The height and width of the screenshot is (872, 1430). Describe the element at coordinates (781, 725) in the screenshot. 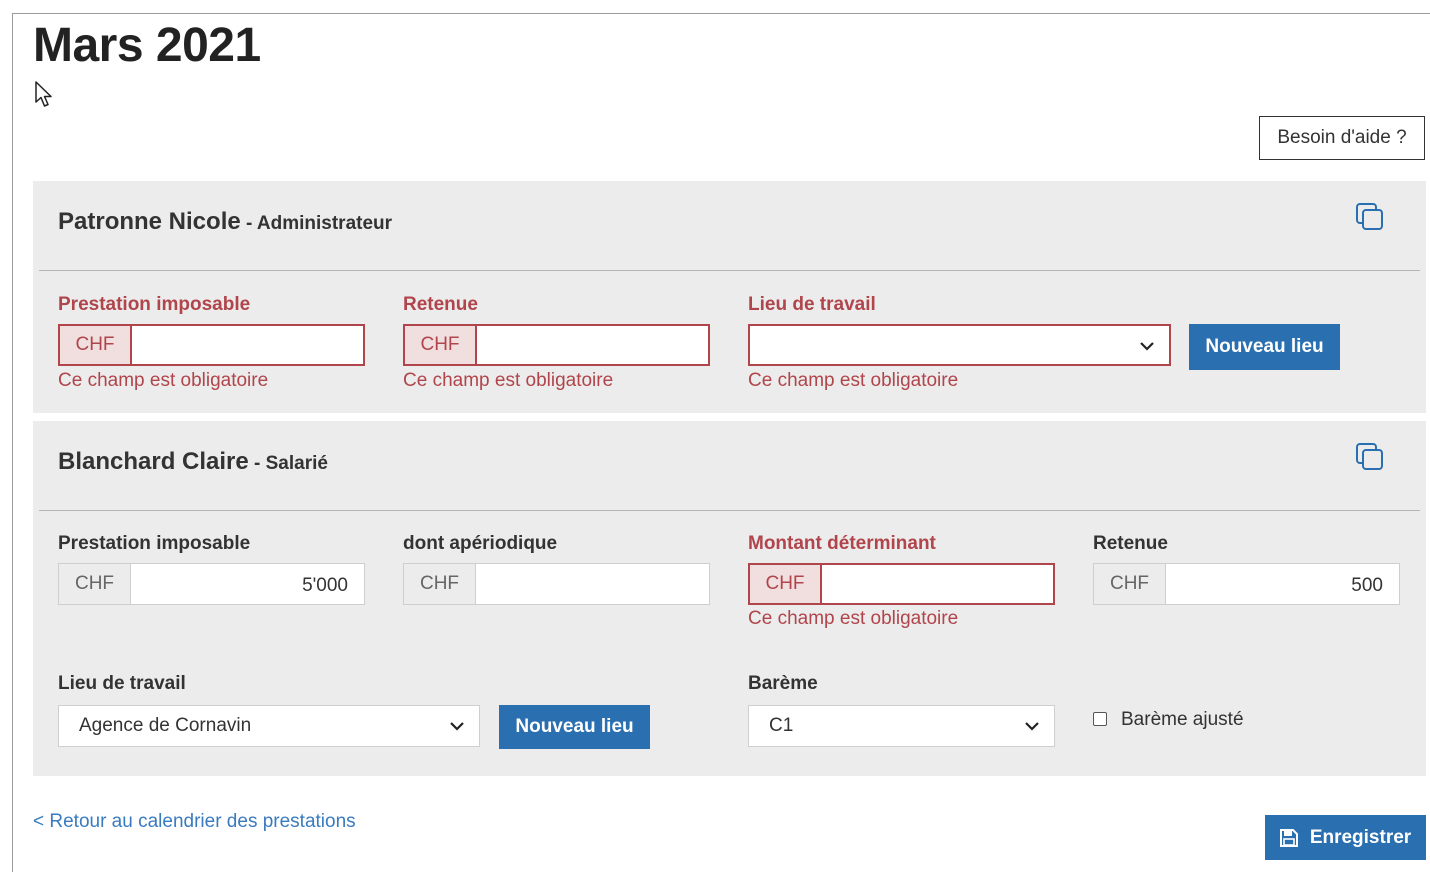

I see `bareme-value: C1` at that location.